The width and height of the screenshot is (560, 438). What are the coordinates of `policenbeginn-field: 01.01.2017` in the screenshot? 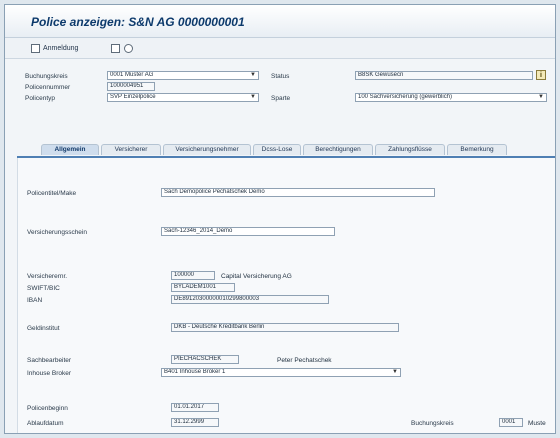 It's located at (195, 407).